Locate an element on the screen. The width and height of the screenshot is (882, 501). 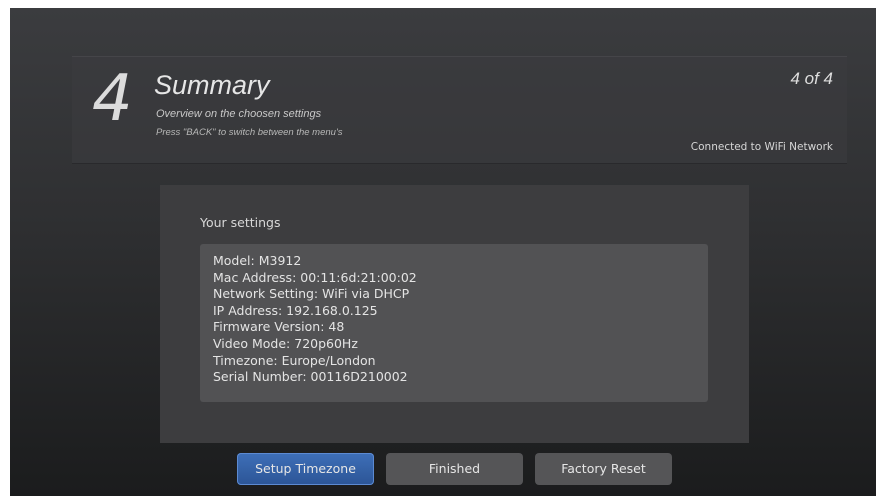
setting-serial-number: Serial Number: 00116D210002 is located at coordinates (310, 377).